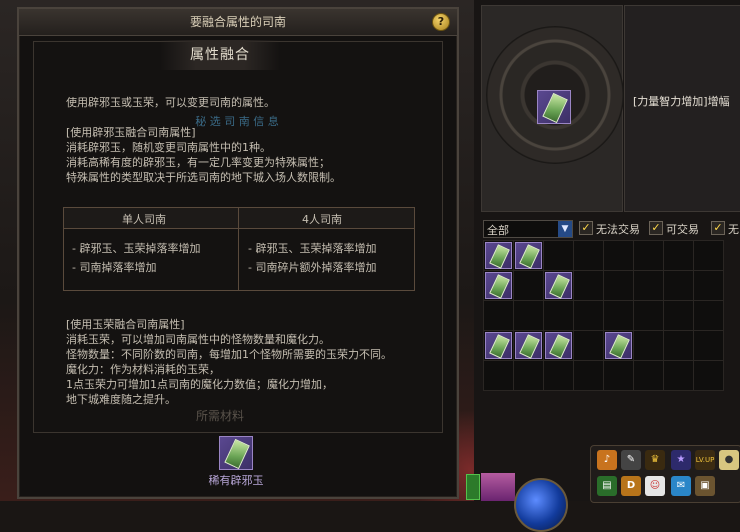 The image size is (740, 532). Describe the element at coordinates (312, 267) in the screenshot. I see `table-cell: - 司南碎片额外掉落率增加` at that location.